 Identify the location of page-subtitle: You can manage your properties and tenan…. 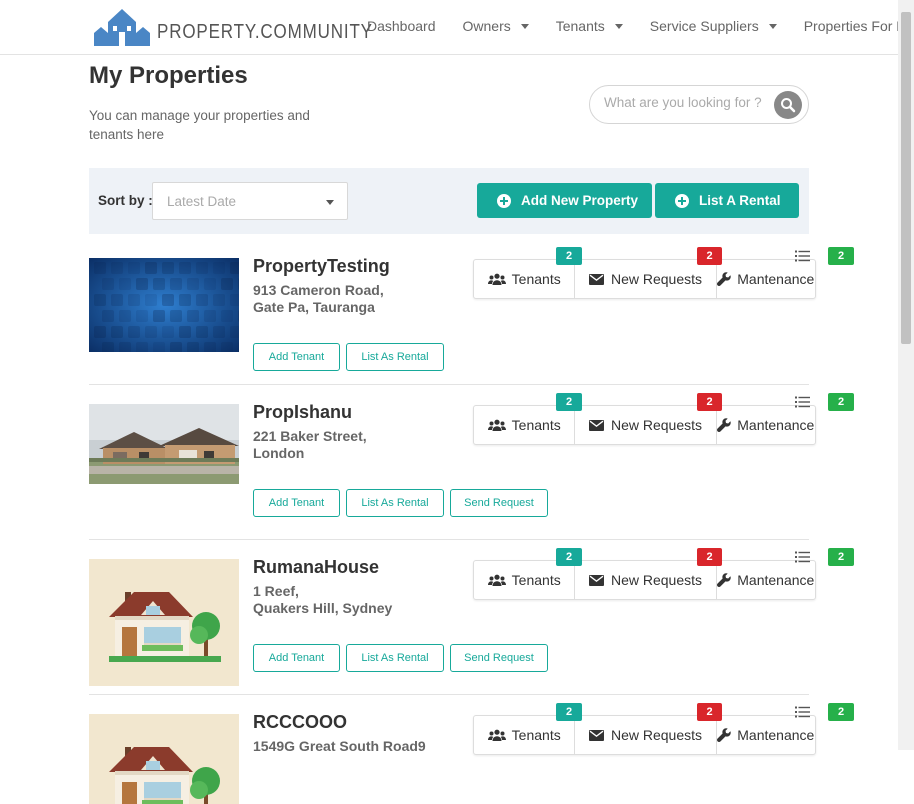
(199, 125).